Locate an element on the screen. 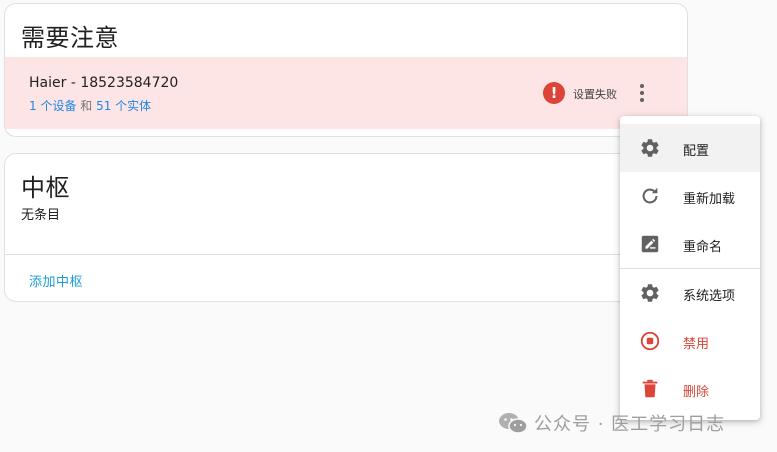 The height and width of the screenshot is (452, 777). and-text: 和 is located at coordinates (86, 106).